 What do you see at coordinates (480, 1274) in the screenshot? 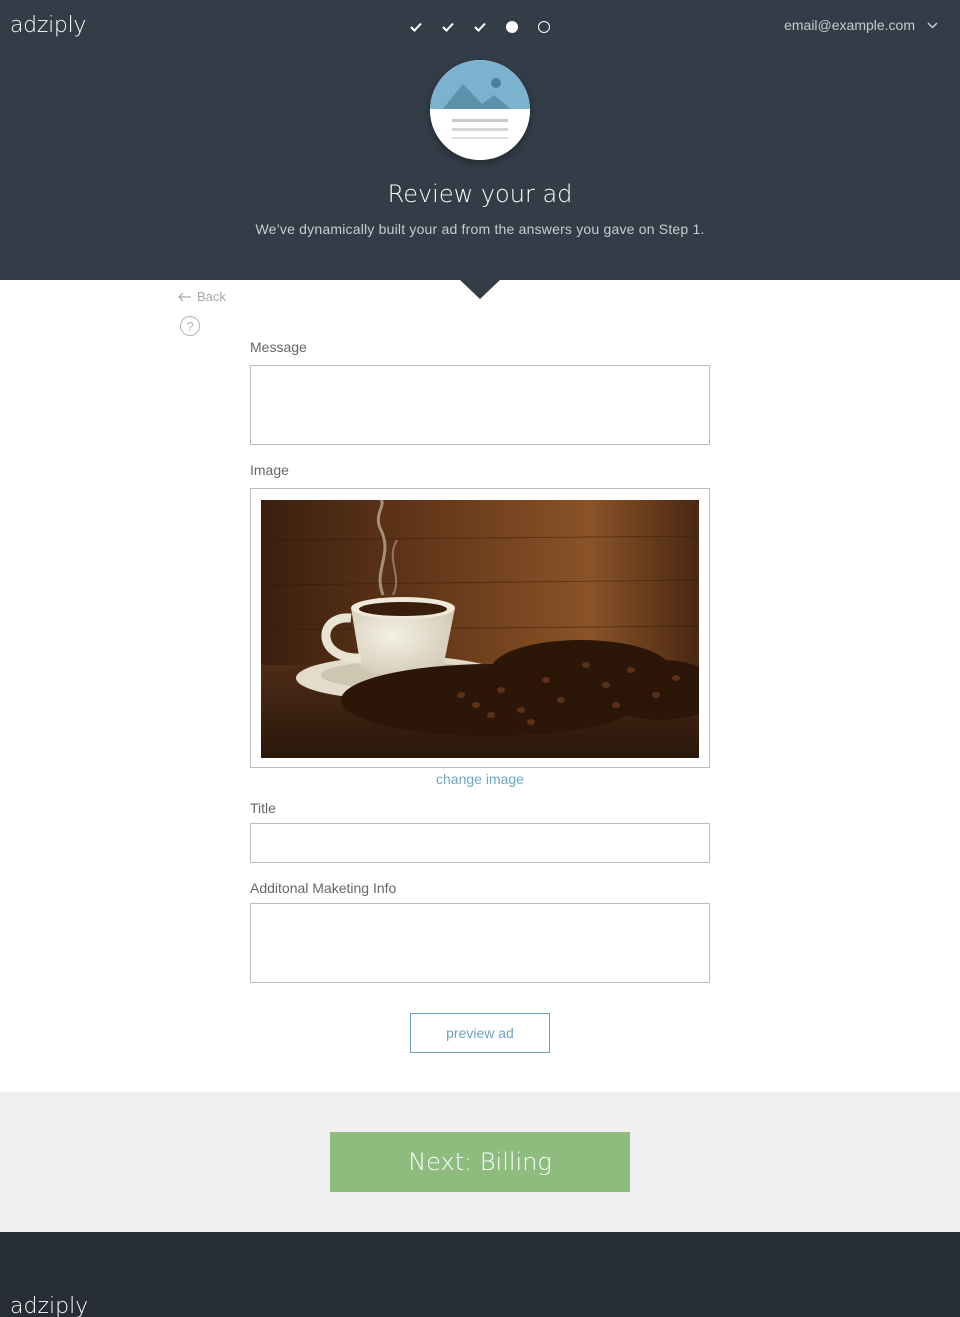
I see `page-footer: adziply` at bounding box center [480, 1274].